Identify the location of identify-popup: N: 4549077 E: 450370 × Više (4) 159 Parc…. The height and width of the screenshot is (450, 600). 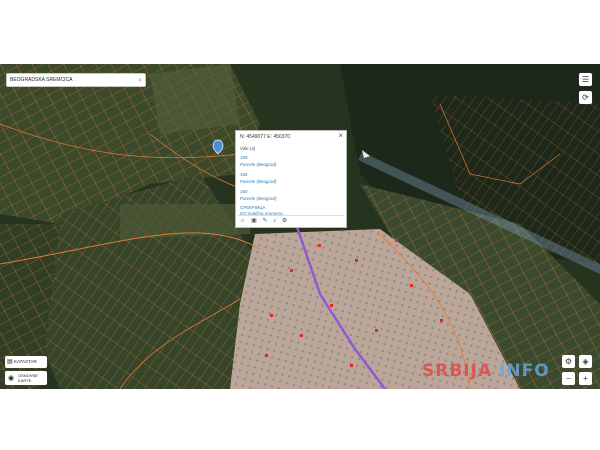
(291, 179).